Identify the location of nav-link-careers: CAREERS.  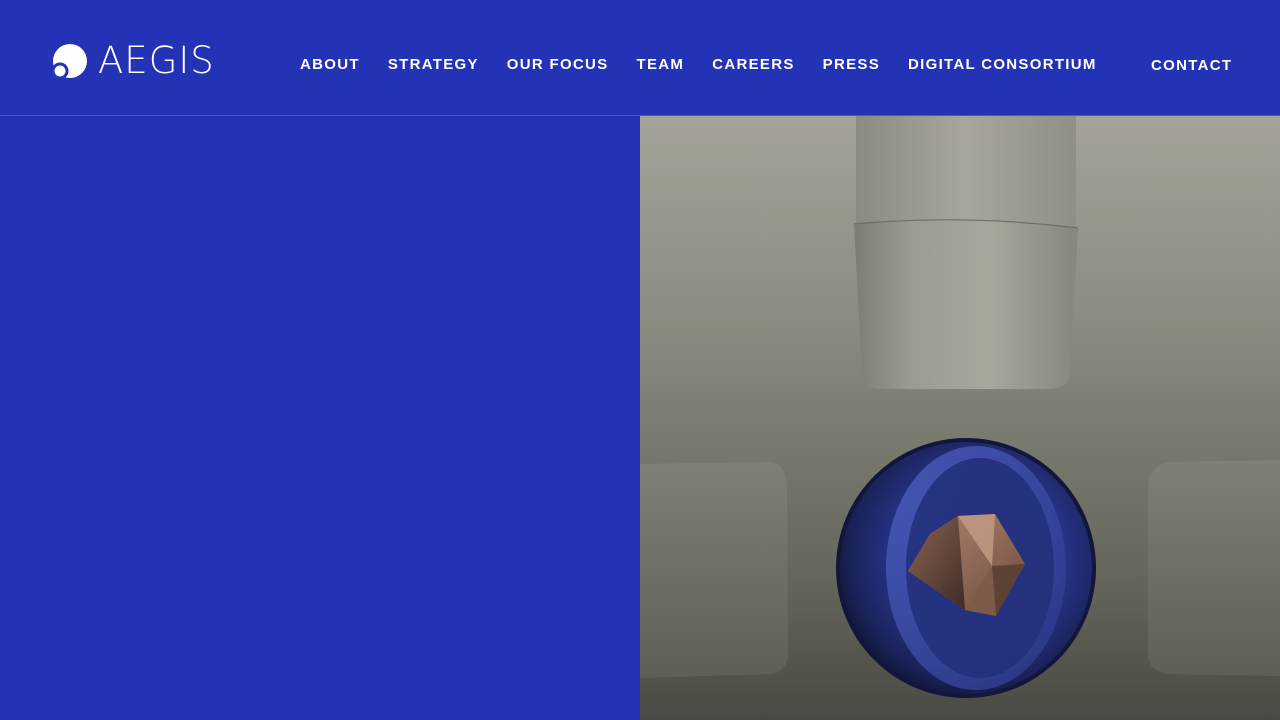
(753, 65).